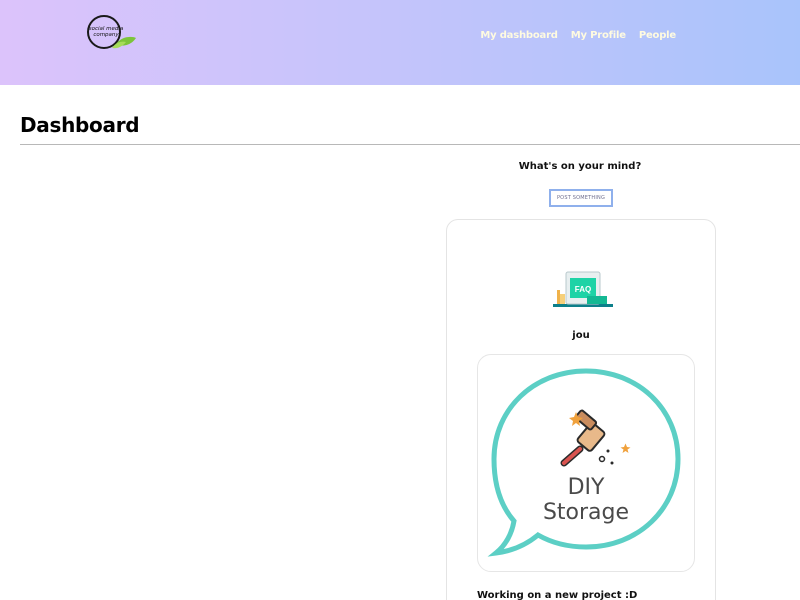  I want to click on nav-my-profile: My Profile, so click(598, 35).